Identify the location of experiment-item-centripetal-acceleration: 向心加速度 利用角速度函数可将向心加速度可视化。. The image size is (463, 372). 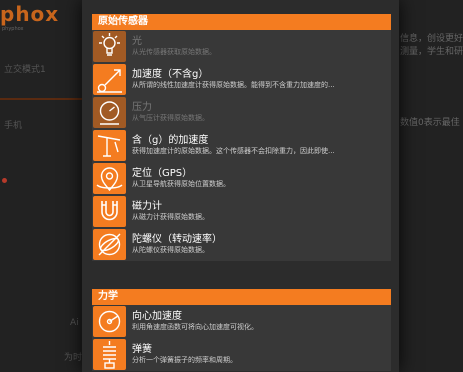
(241, 321).